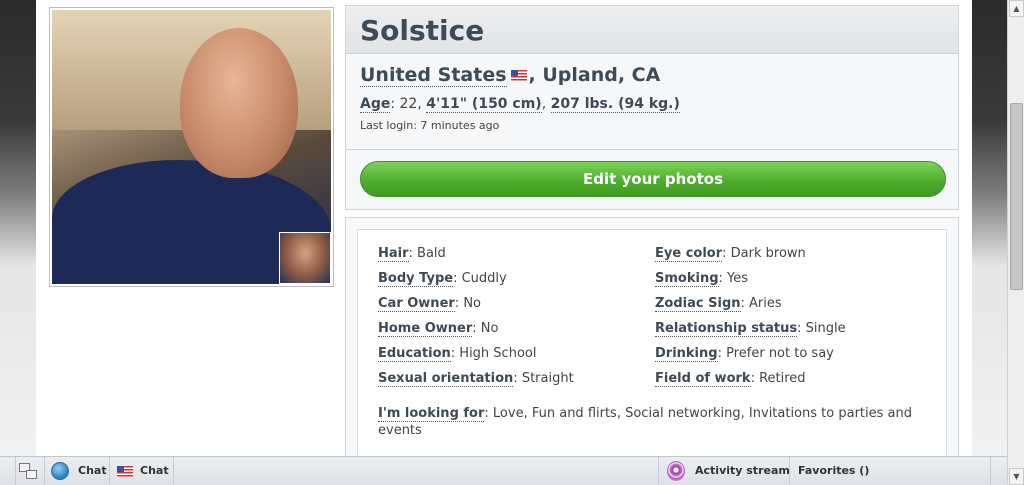 The image size is (1024, 485). I want to click on city-state: , Upland, CA, so click(594, 75).